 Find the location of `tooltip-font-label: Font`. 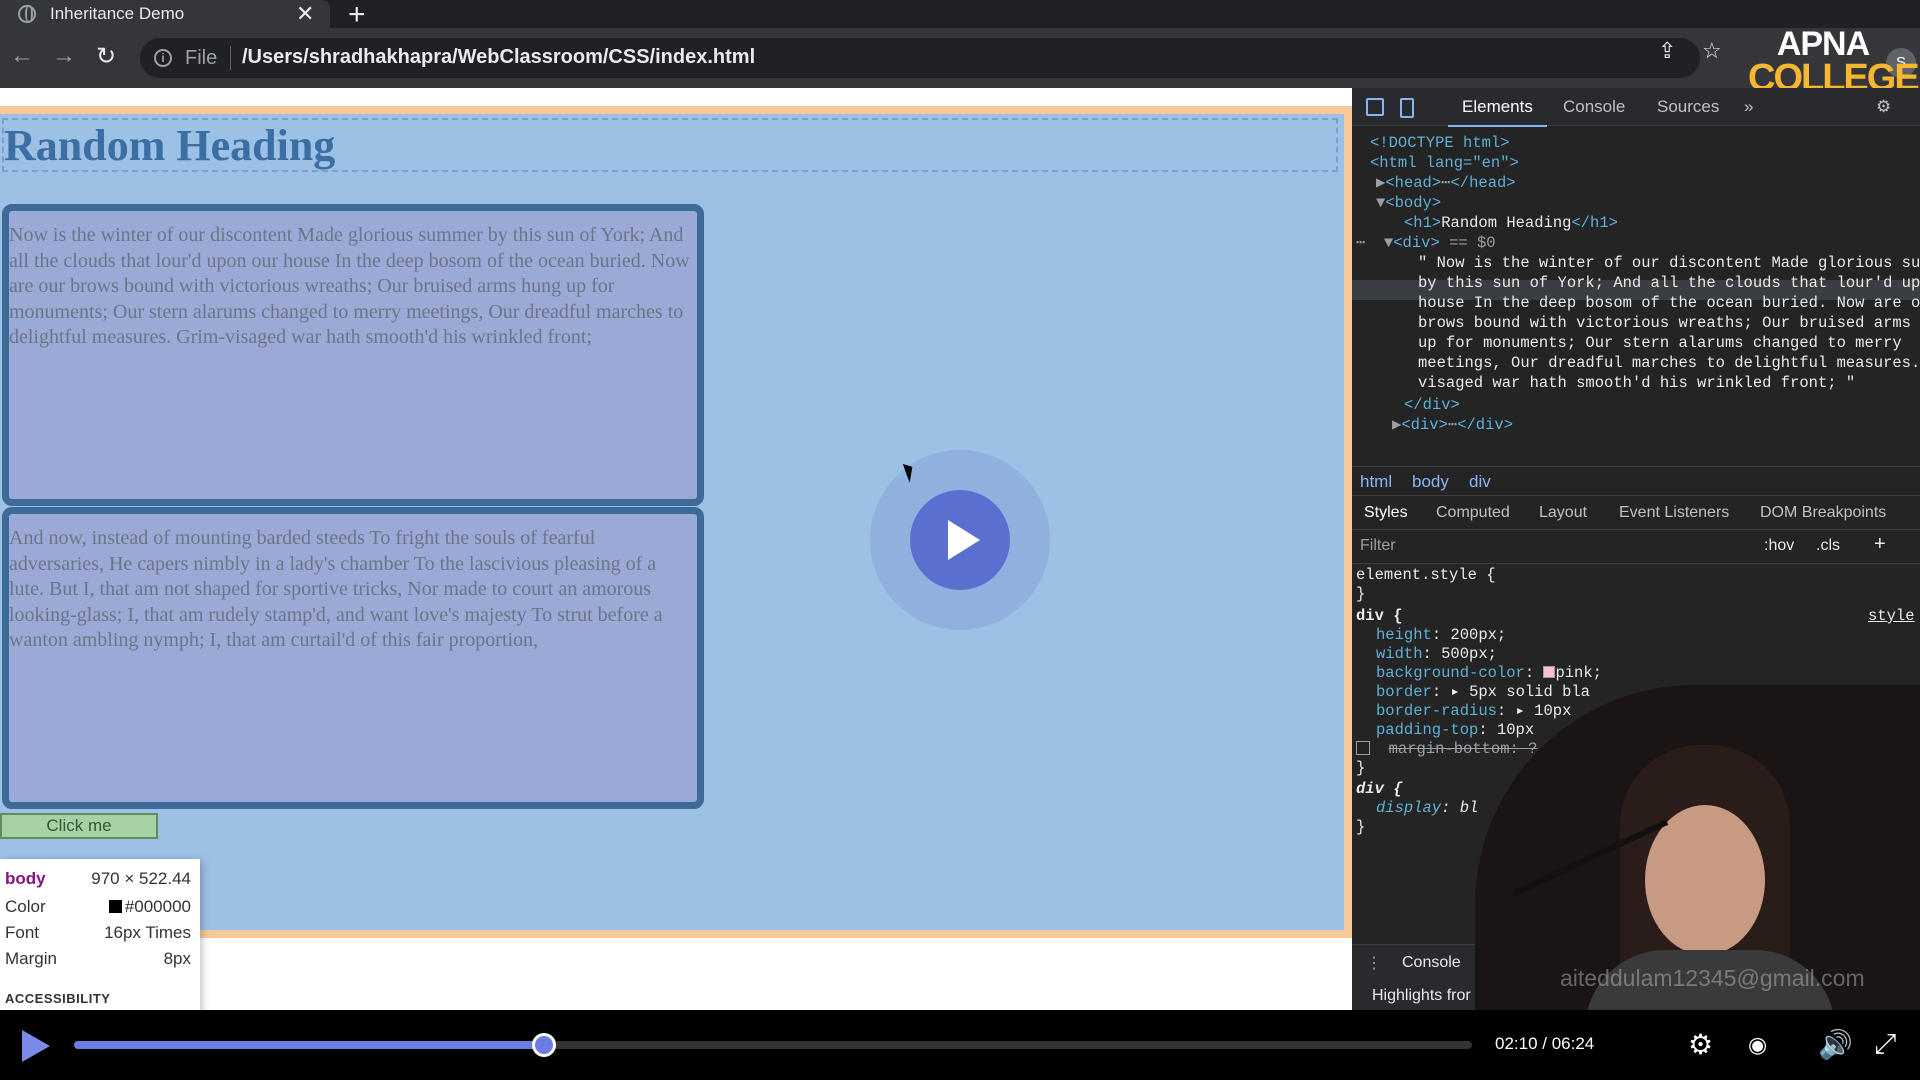

tooltip-font-label: Font is located at coordinates (22, 932).